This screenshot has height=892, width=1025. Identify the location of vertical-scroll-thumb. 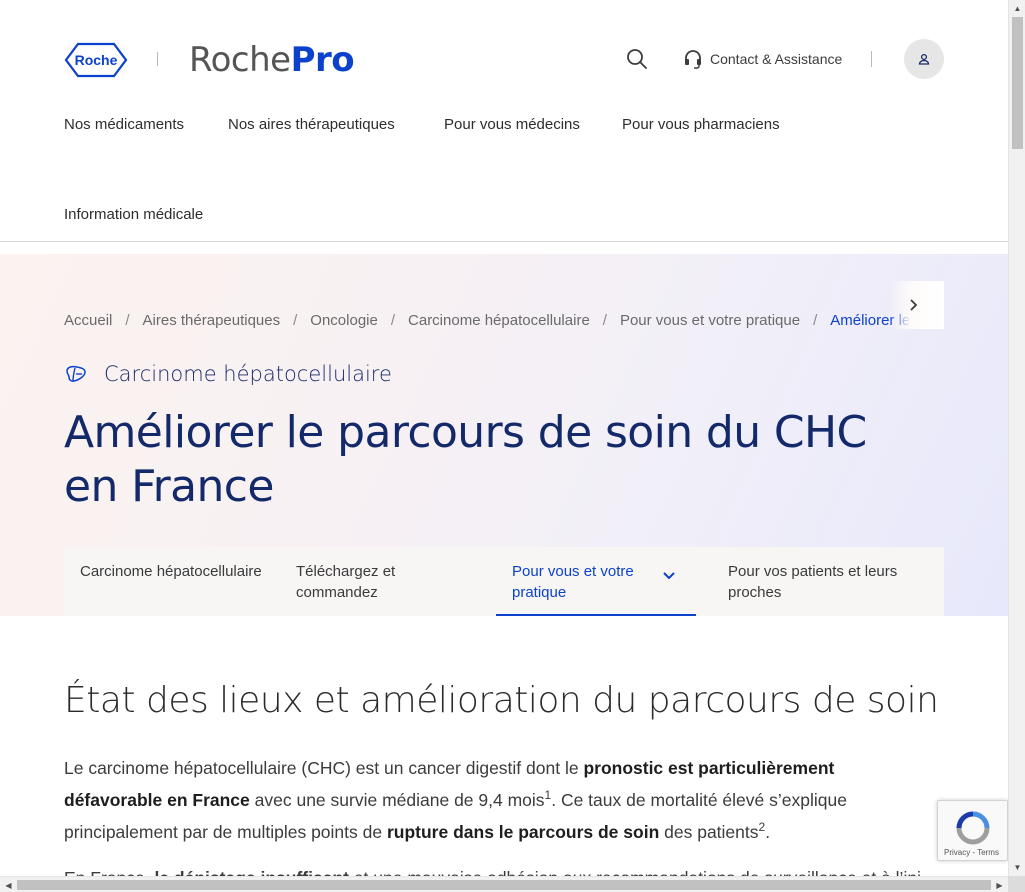
(1017, 83).